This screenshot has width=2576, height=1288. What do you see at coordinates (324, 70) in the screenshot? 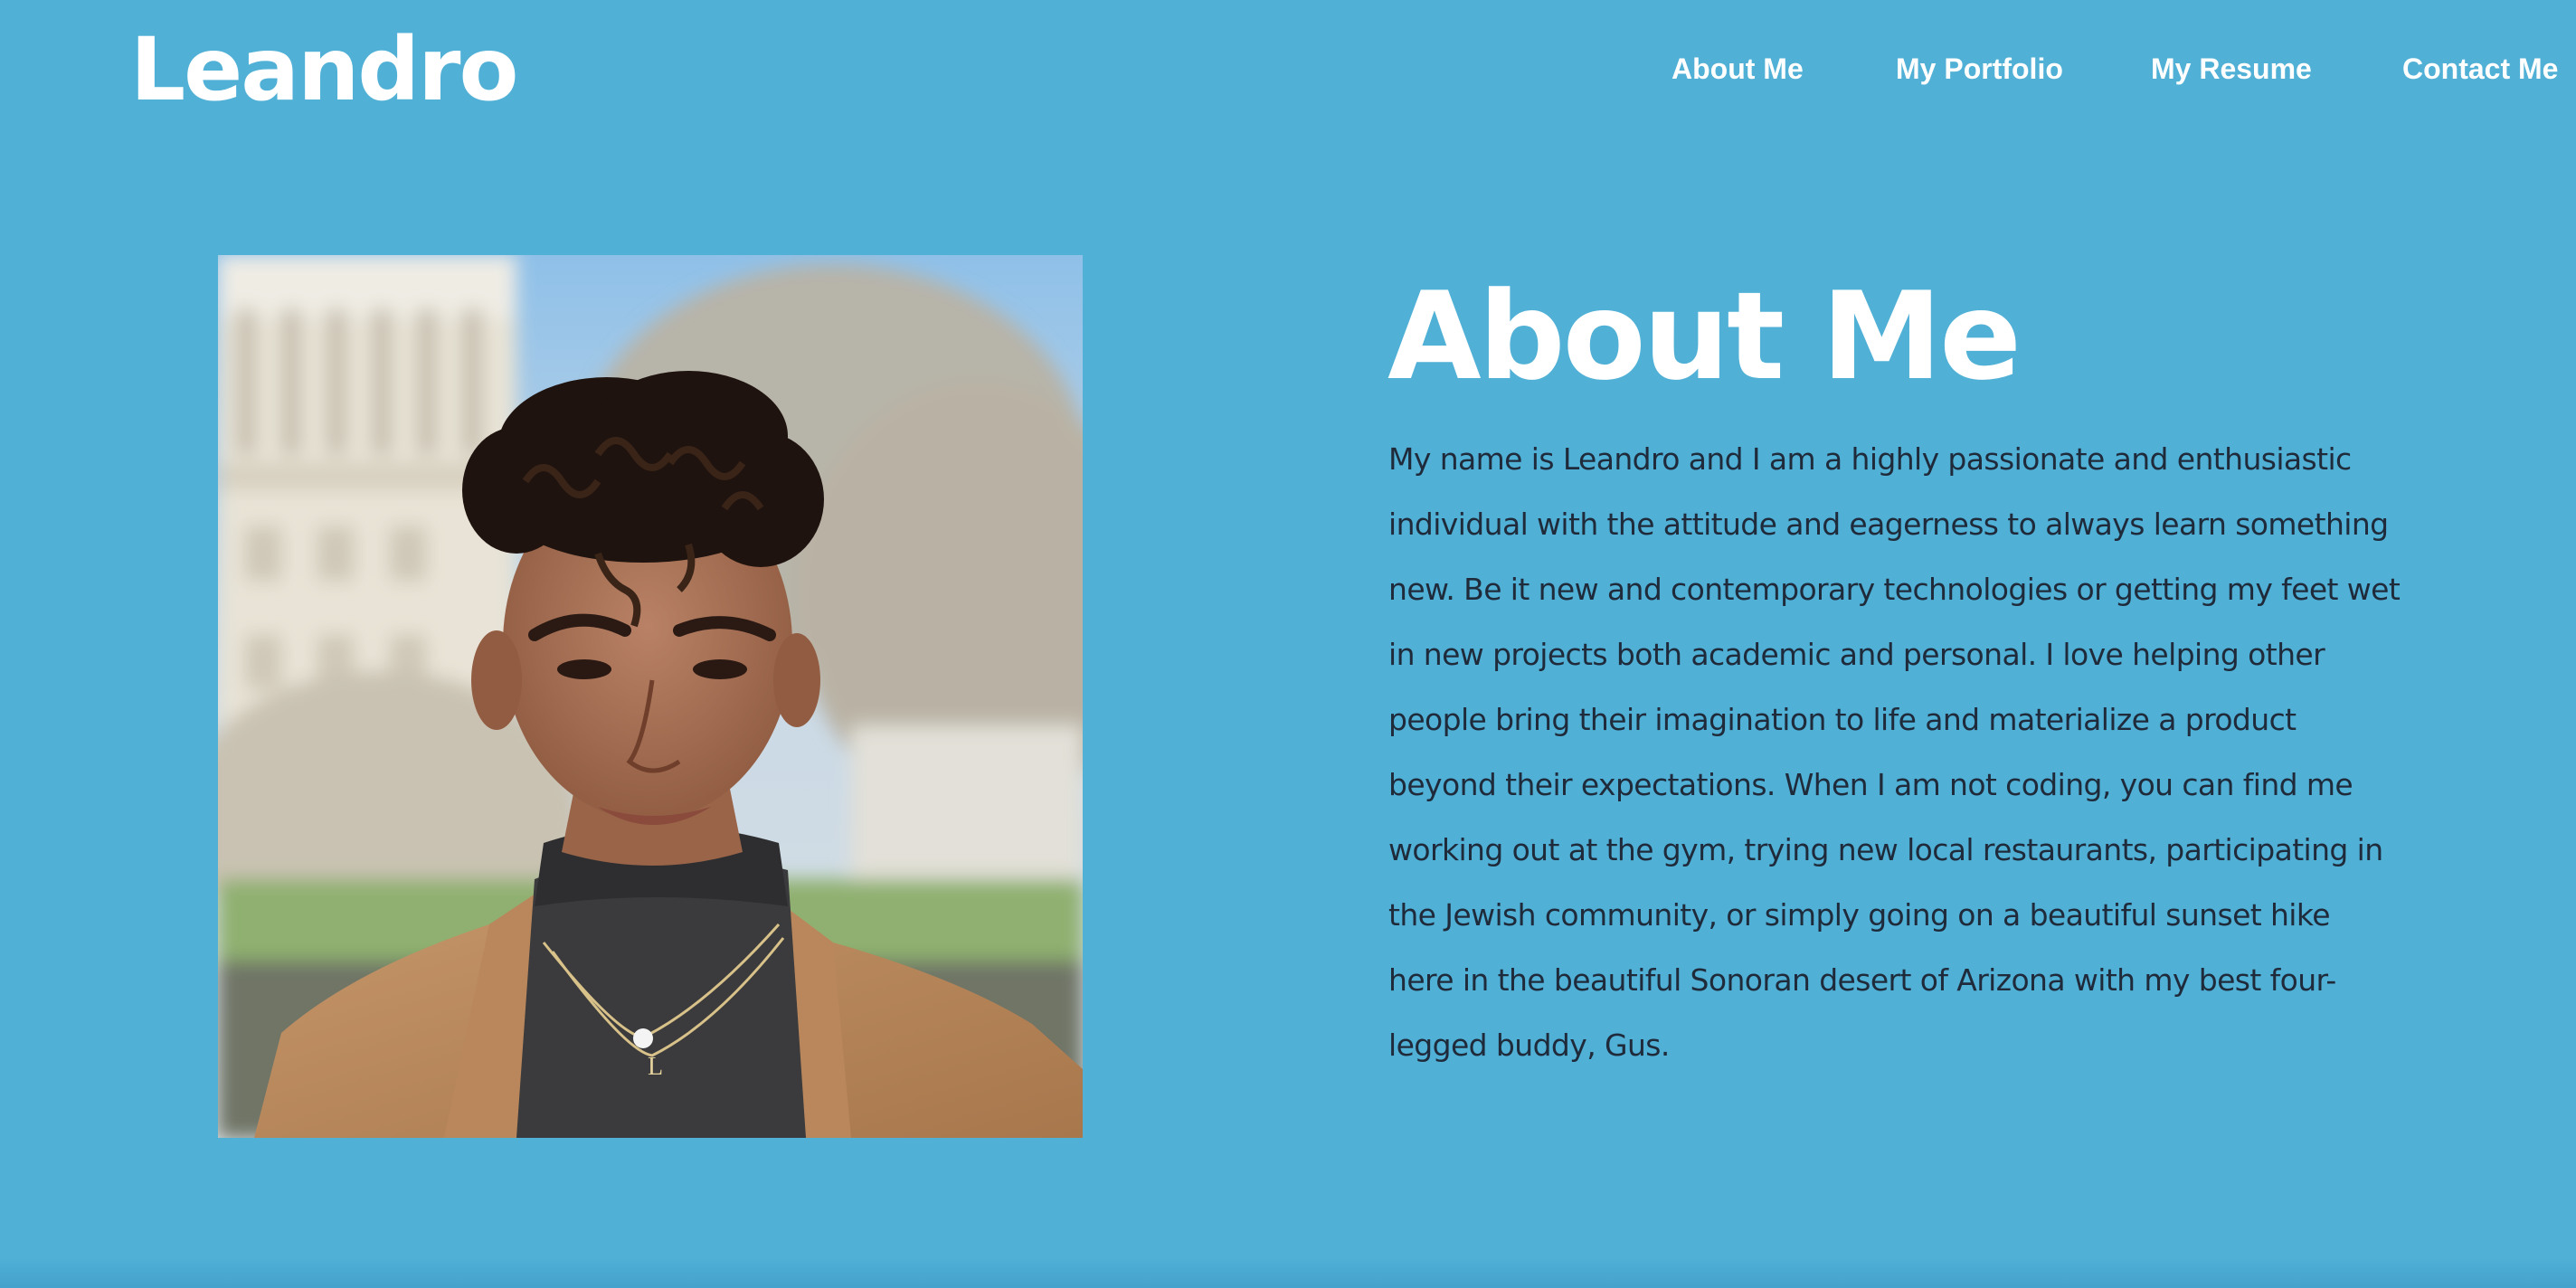
I see `brand-logo-link: Leandro` at bounding box center [324, 70].